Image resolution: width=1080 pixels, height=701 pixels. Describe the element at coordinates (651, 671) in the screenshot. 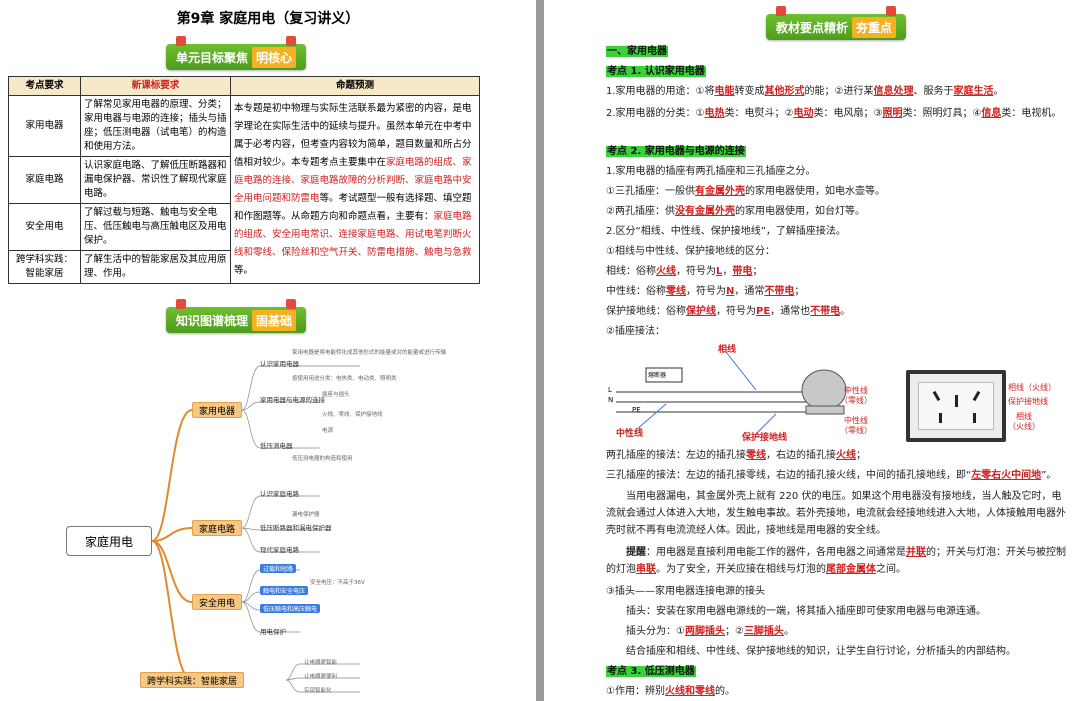

I see `point-heading: 考点 3. 低压测电器` at that location.